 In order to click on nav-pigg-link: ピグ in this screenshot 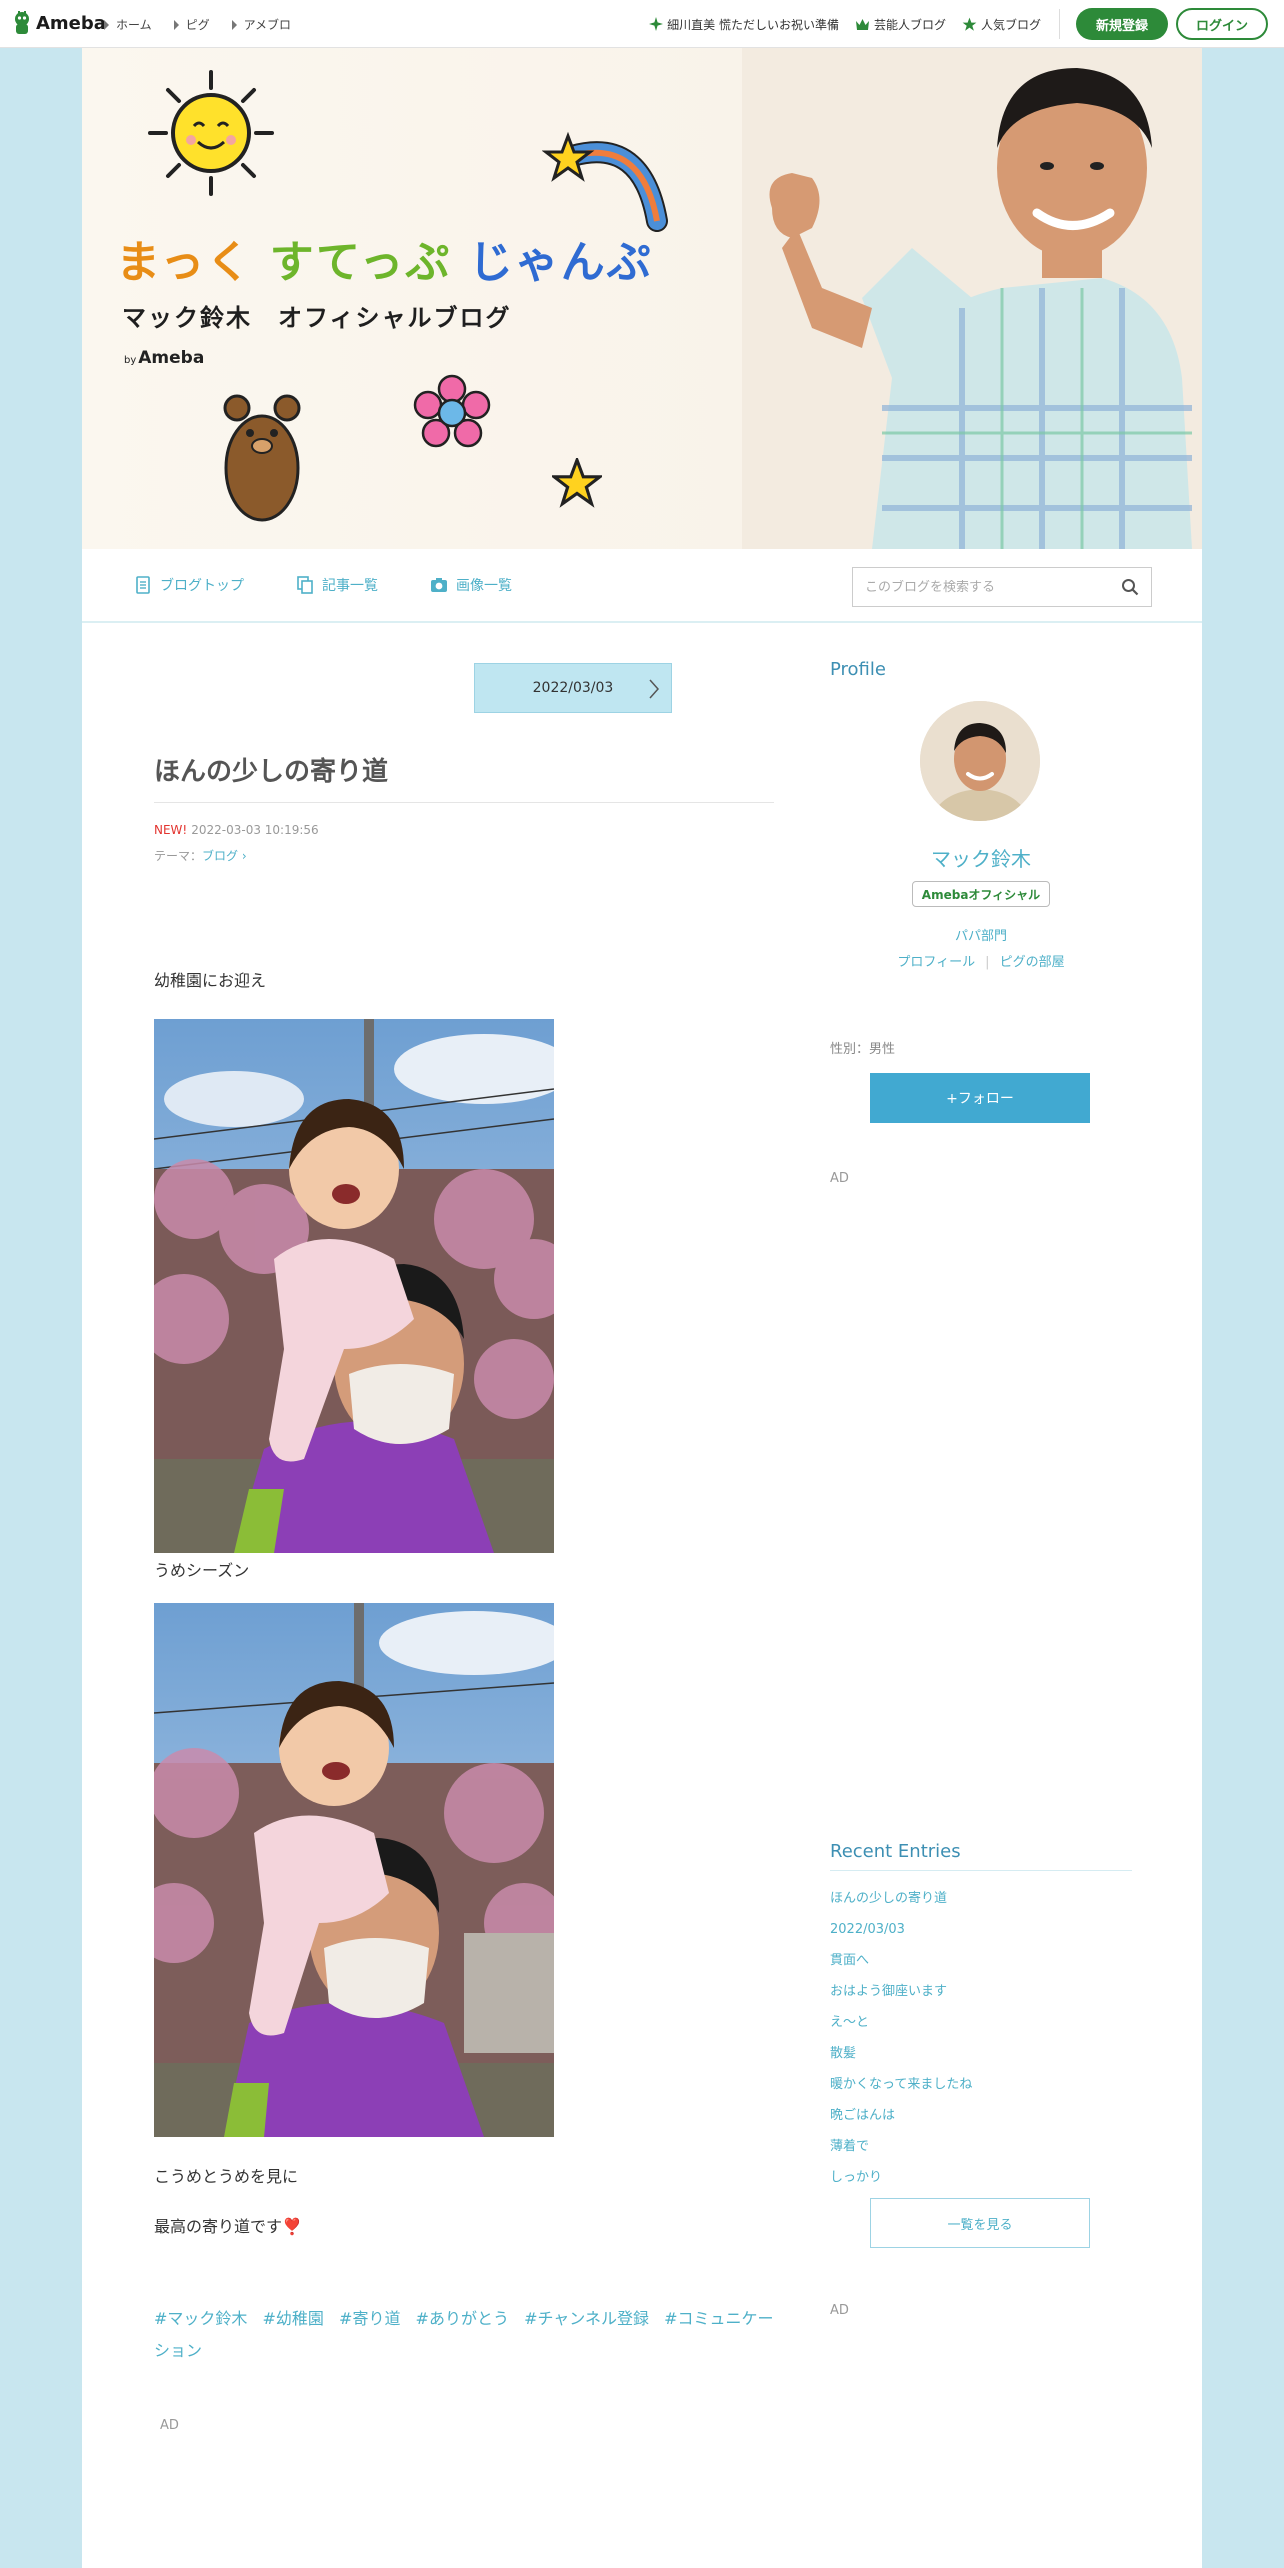, I will do `click(191, 24)`.